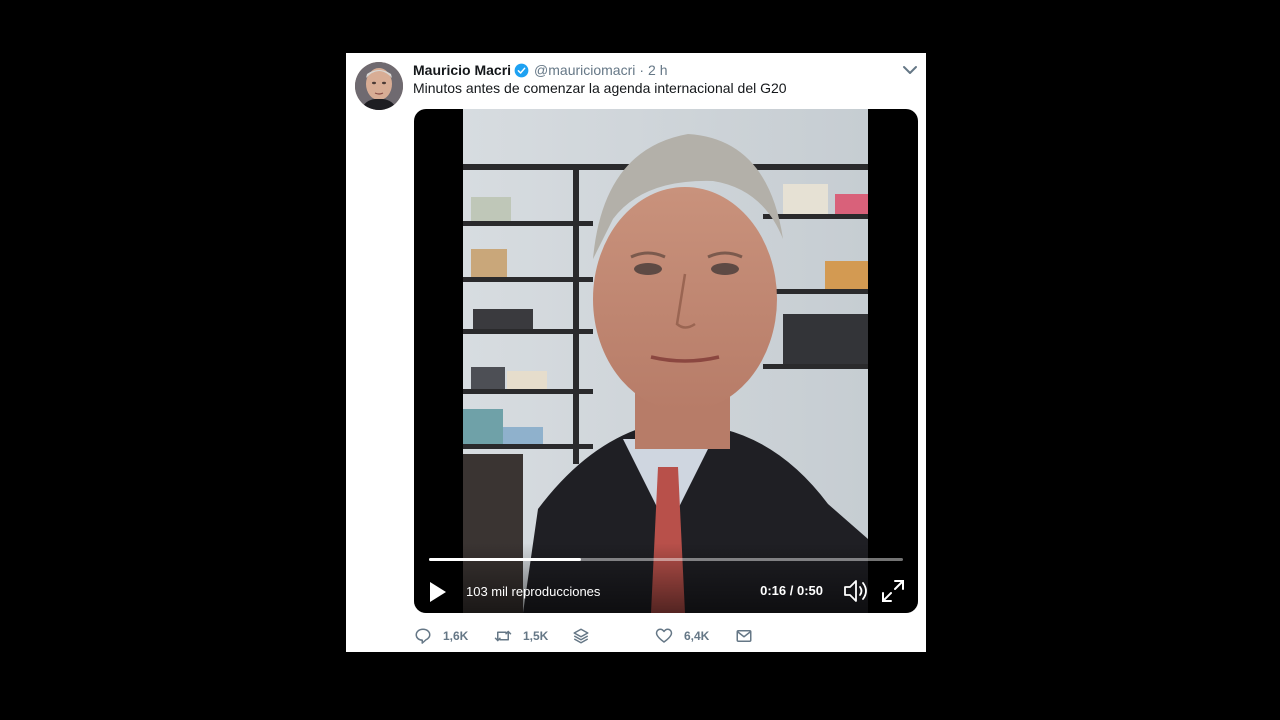 The image size is (1280, 720). What do you see at coordinates (666, 559) in the screenshot?
I see `video-progress-bar` at bounding box center [666, 559].